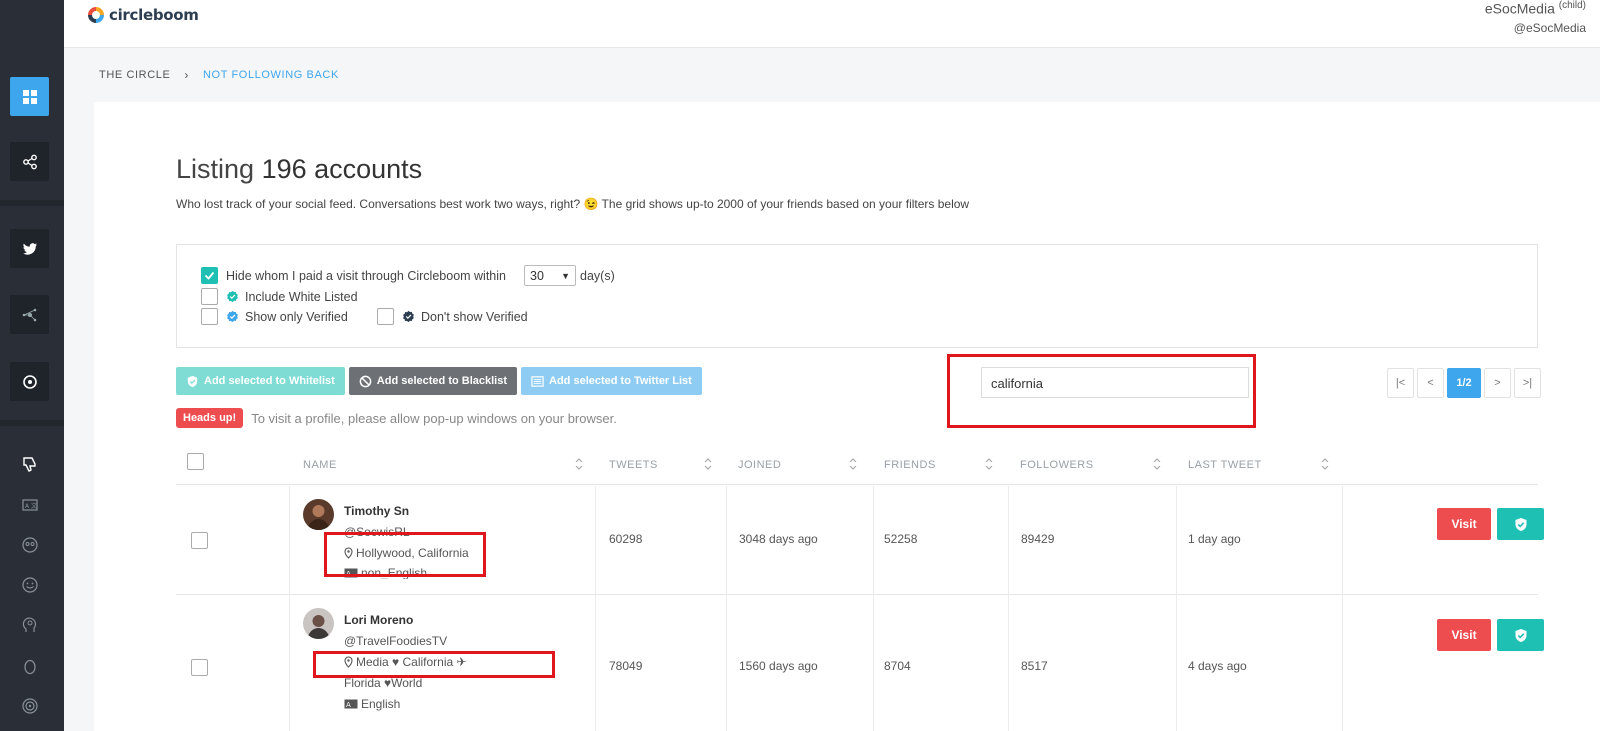 The image size is (1600, 731). I want to click on current-page: 1/2, so click(1464, 383).